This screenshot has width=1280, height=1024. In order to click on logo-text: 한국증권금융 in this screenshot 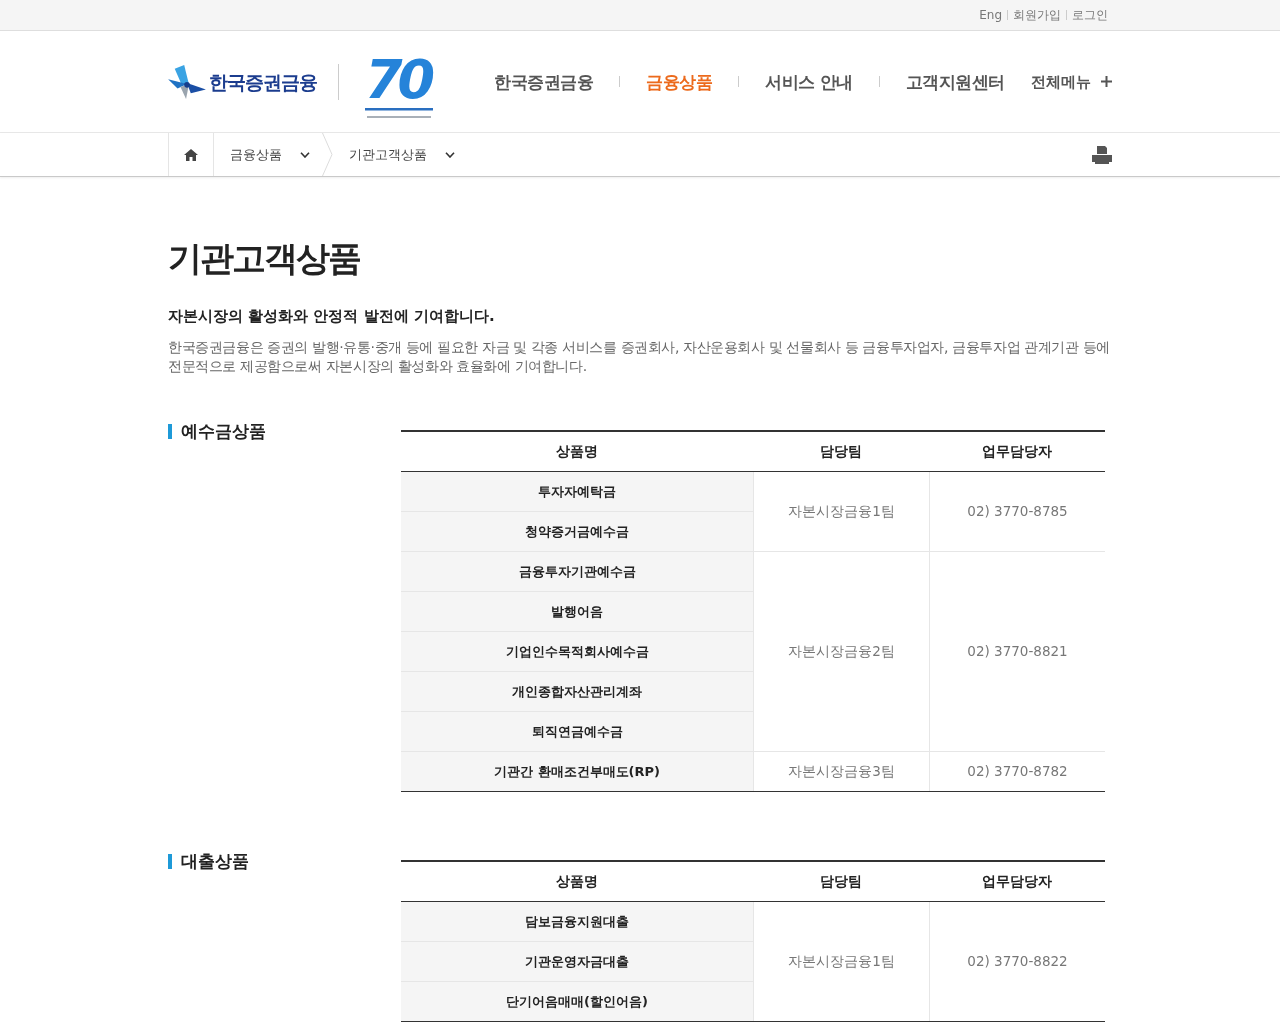, I will do `click(263, 82)`.